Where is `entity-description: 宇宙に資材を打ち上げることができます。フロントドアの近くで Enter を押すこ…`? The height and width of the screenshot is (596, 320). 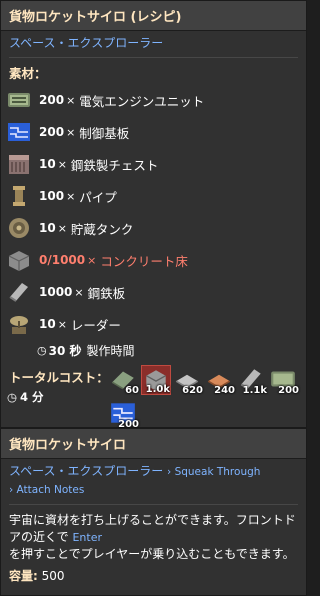
entity-description: 宇宙に資材を打ち上げることができます。フロントドアの近くで Enter を押すこ… is located at coordinates (153, 537).